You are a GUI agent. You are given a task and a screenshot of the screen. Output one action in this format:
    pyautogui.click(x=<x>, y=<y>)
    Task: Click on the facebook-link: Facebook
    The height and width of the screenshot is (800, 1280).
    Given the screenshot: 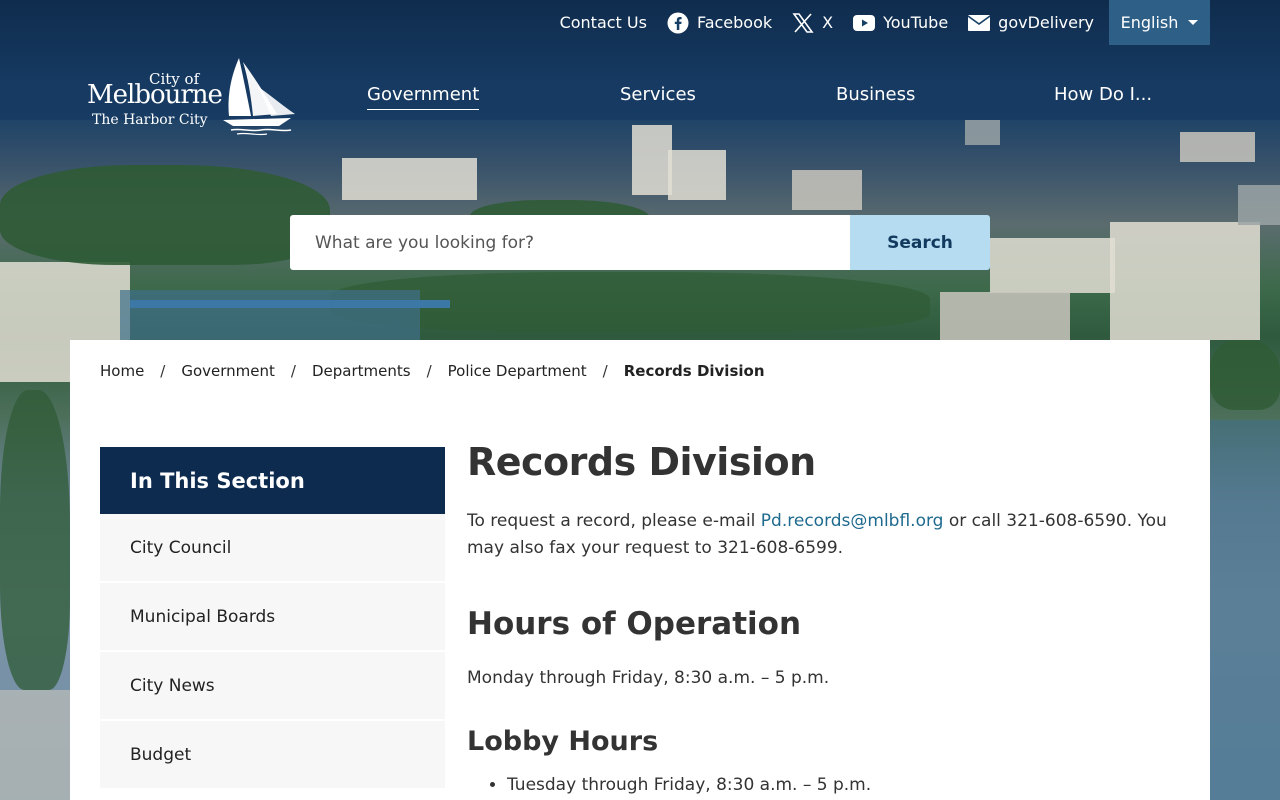 What is the action you would take?
    pyautogui.click(x=719, y=23)
    